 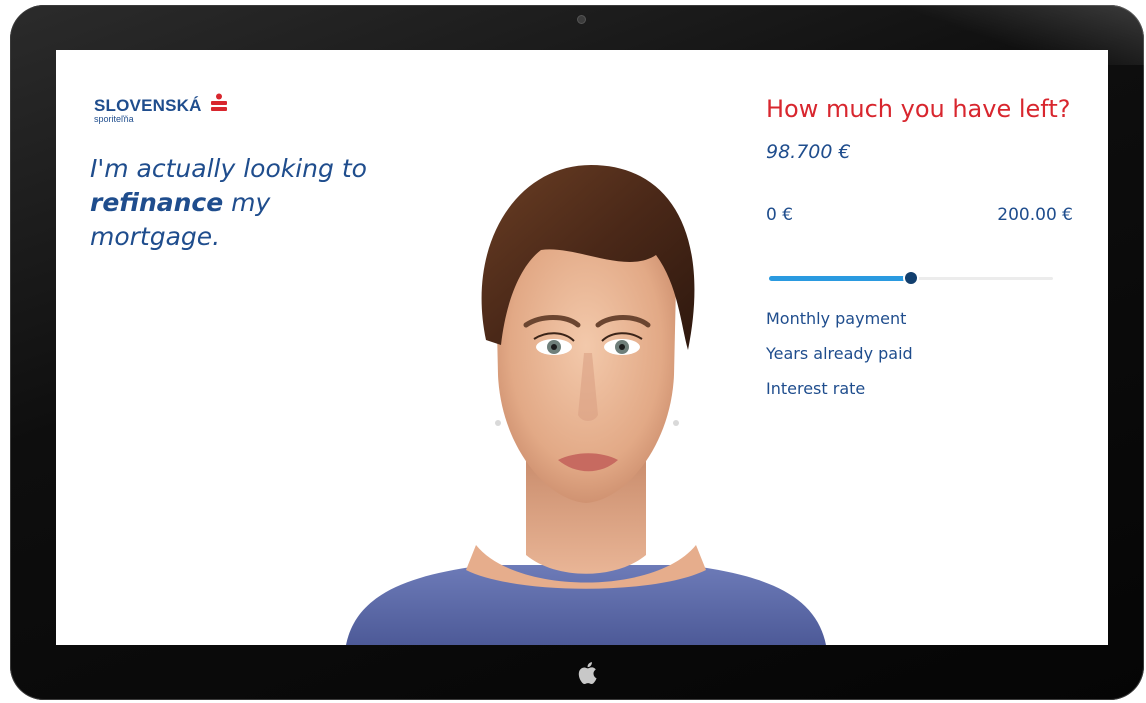 I want to click on option-years-already-paid: Years already paid, so click(x=926, y=361).